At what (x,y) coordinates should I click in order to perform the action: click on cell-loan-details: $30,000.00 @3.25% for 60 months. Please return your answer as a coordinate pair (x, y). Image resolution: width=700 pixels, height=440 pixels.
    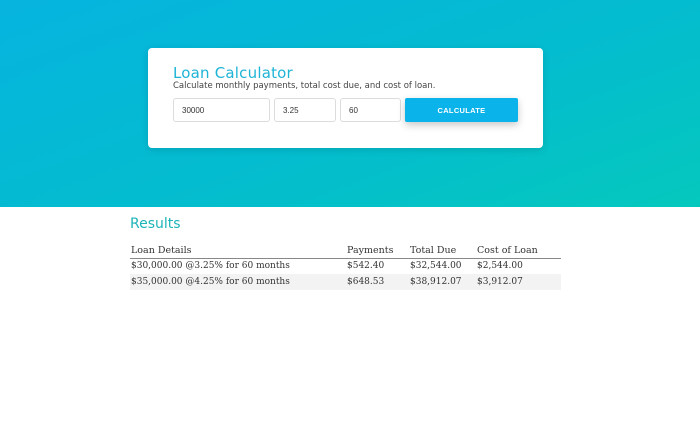
    Looking at the image, I should click on (210, 266).